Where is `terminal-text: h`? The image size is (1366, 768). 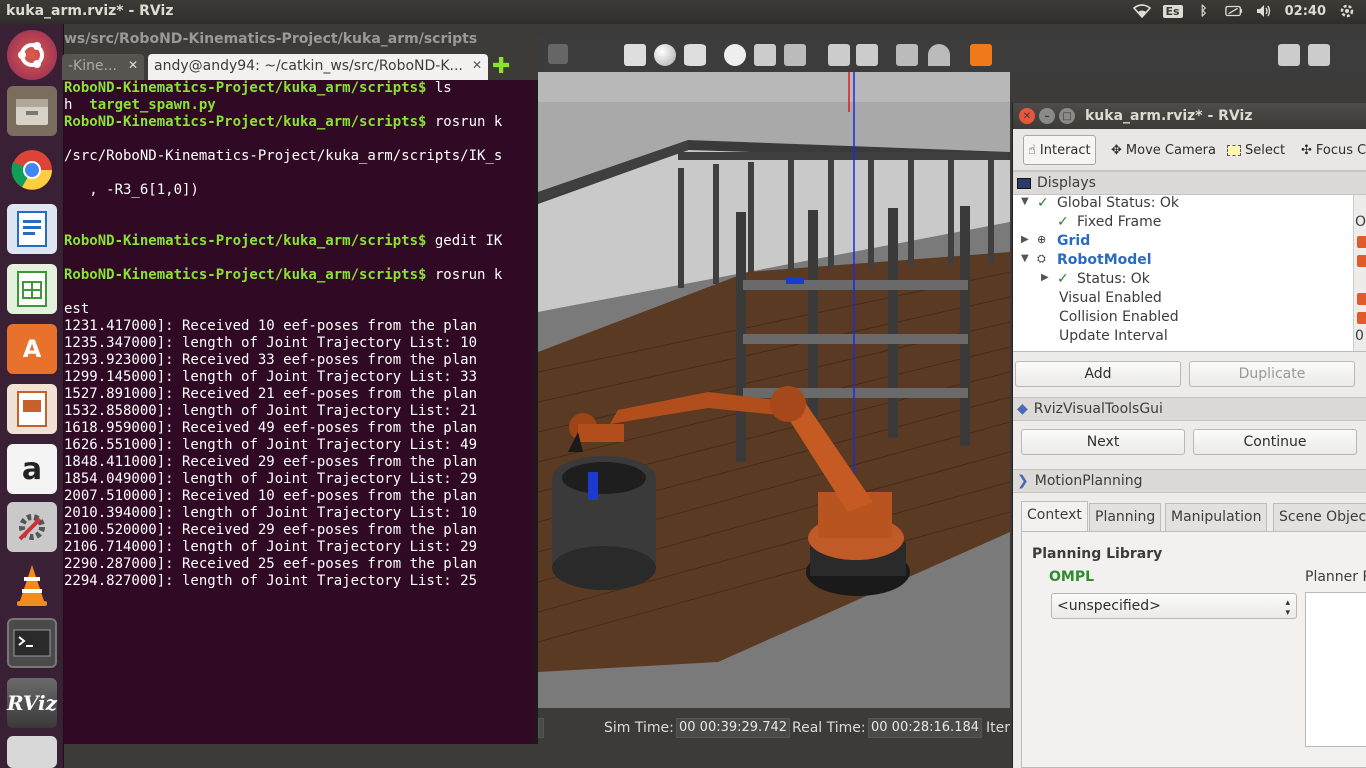
terminal-text: h is located at coordinates (77, 105).